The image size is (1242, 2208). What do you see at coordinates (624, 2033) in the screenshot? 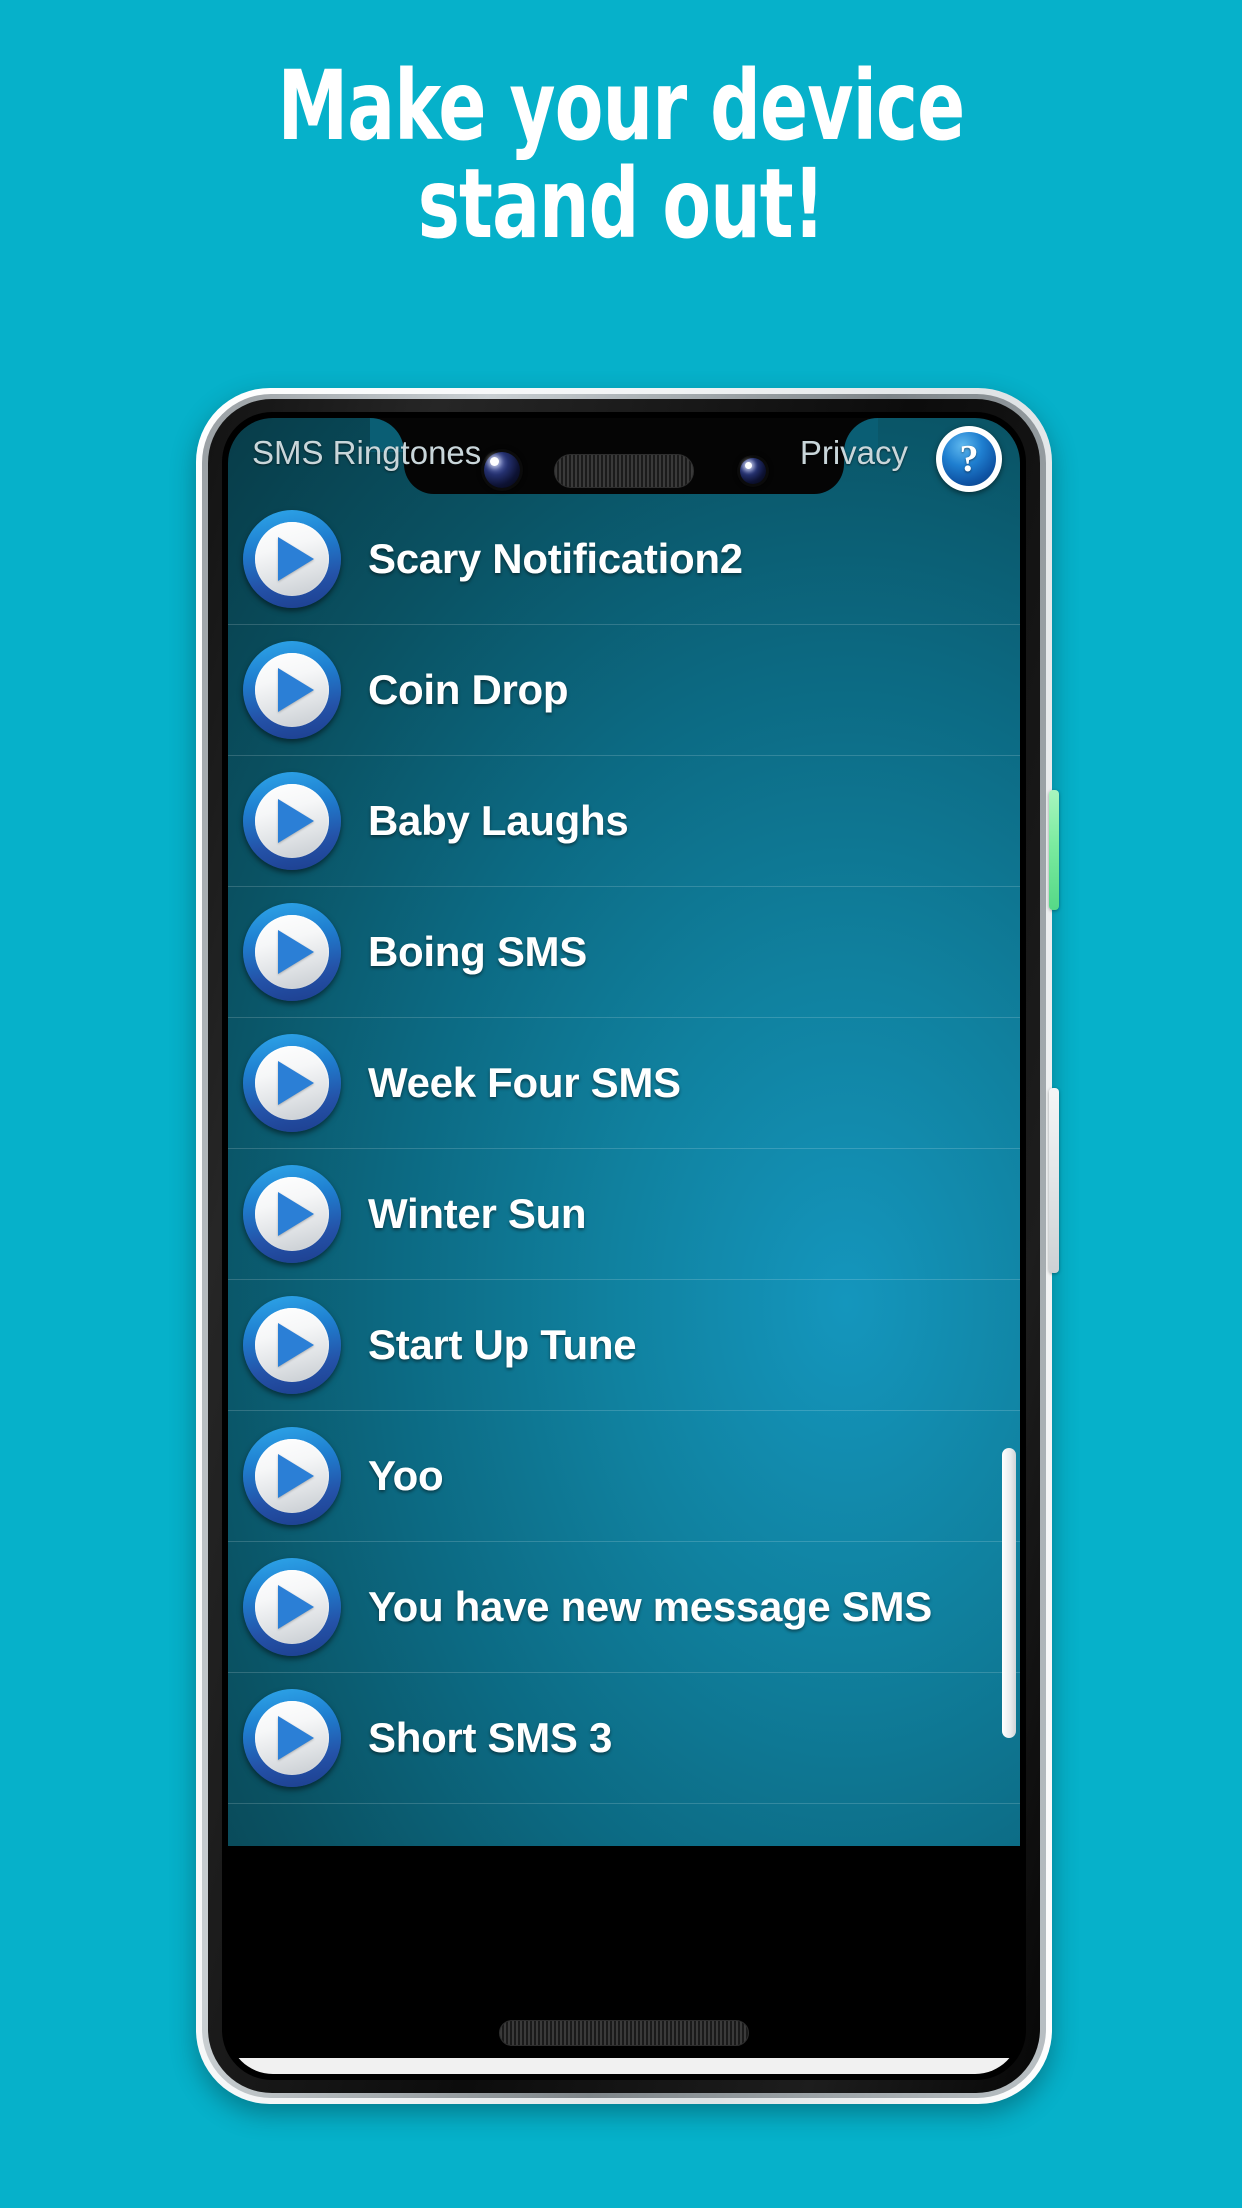
I see `bottom-speaker-grille` at bounding box center [624, 2033].